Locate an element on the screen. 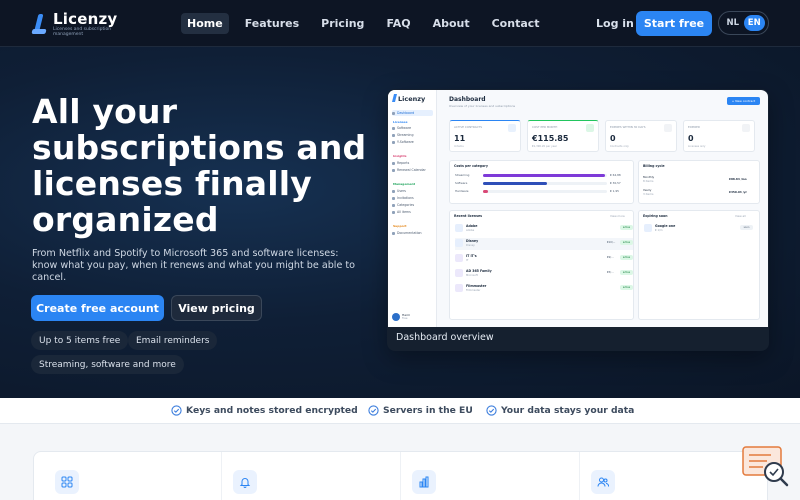 This screenshot has width=800, height=500. main-nav: Home Features Pricing FAQ About Contact is located at coordinates (368, 23).